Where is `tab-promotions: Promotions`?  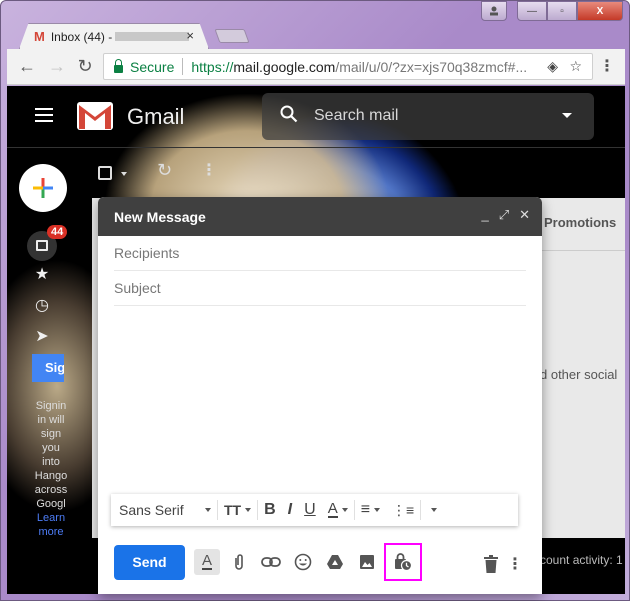 tab-promotions: Promotions is located at coordinates (580, 222).